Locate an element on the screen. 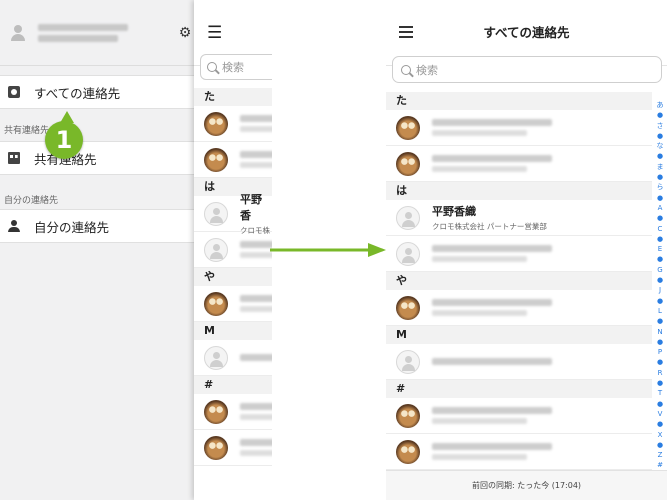 The height and width of the screenshot is (500, 667). index-letter: X is located at coordinates (660, 435).